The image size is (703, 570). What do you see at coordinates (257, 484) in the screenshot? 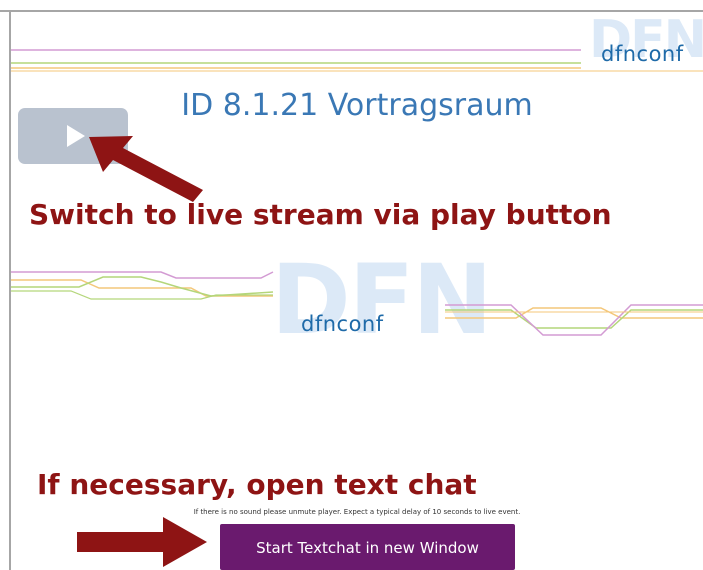
I see `chat-hint-text: If necessary, open text chat` at bounding box center [257, 484].